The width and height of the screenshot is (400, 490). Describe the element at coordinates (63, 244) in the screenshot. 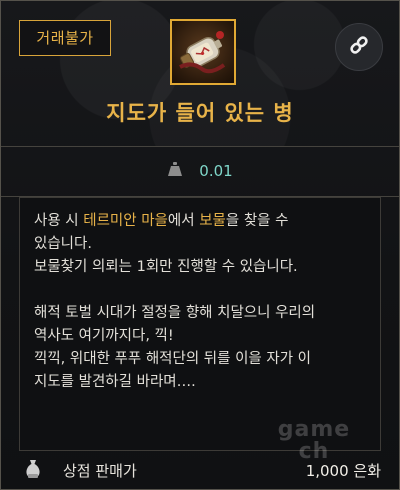

I see `description-line-2: 있습니다.` at that location.